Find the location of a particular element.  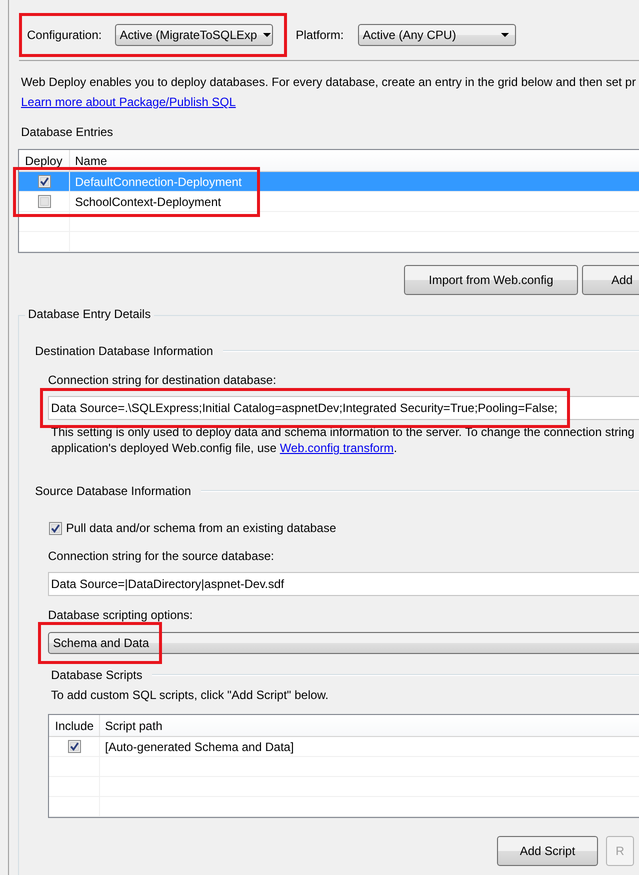

hint-text: To add custom SQL scripts, click "Add Script" below. is located at coordinates (190, 695).